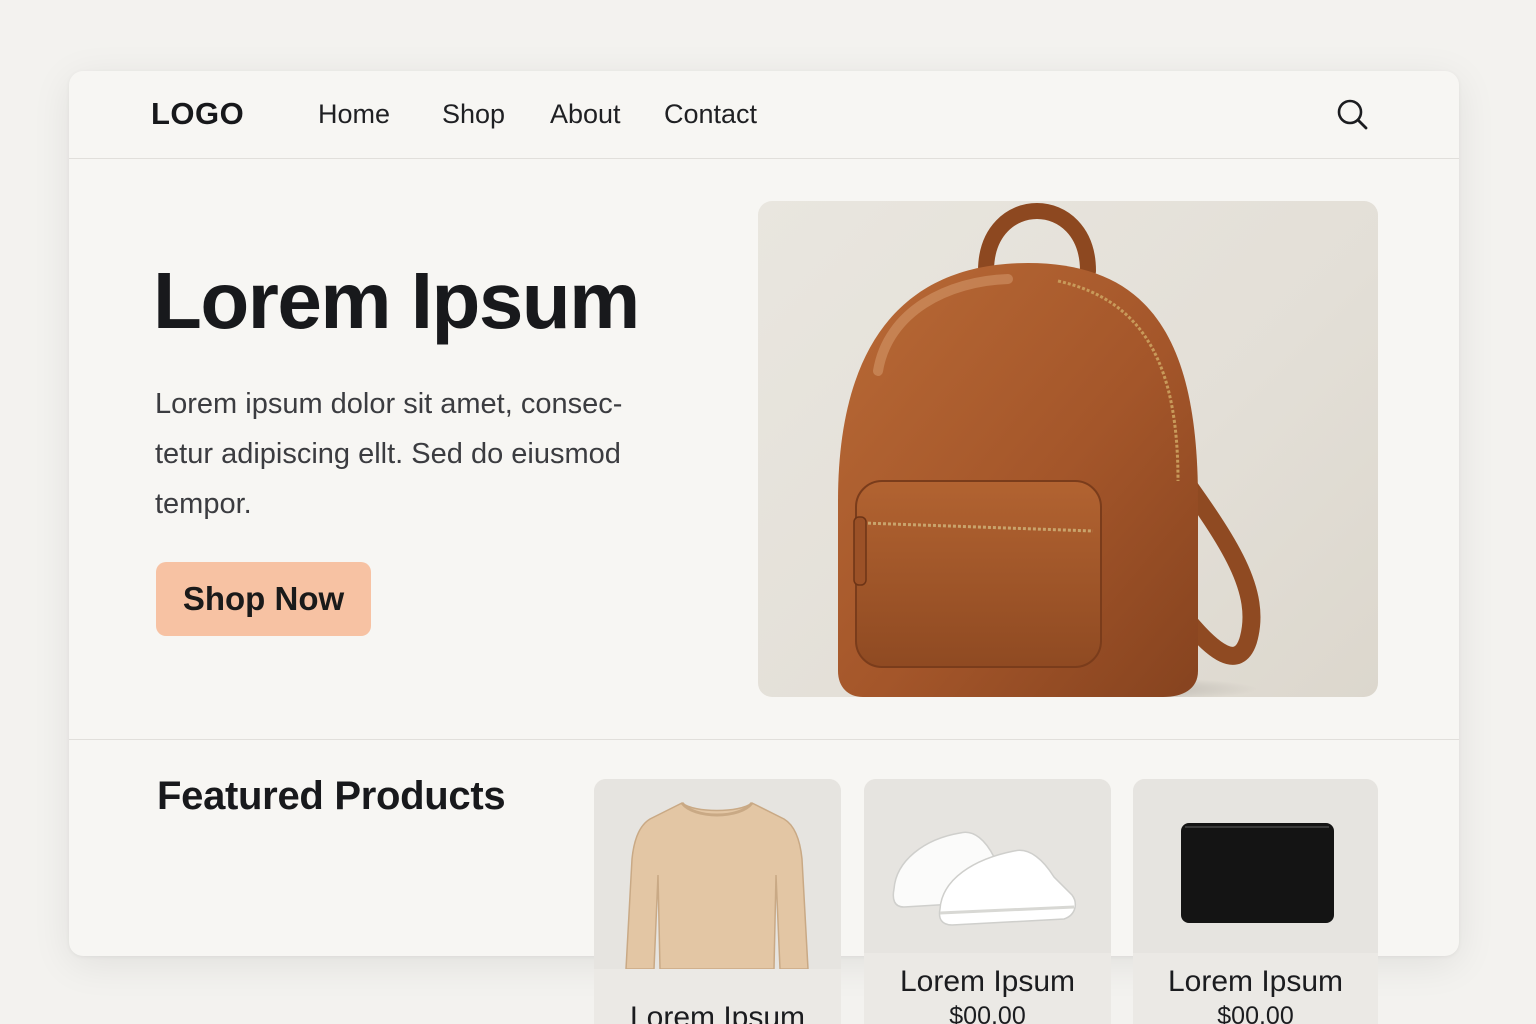  I want to click on featured-products-title: Featured Products, so click(331, 796).